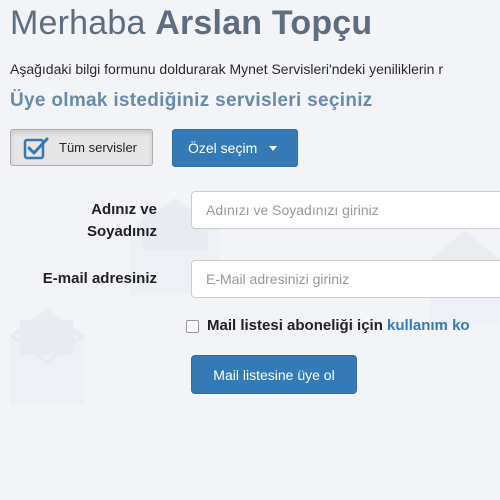  I want to click on subscription-text: Mail listesi aboneliği için kullanım ko, so click(338, 325).